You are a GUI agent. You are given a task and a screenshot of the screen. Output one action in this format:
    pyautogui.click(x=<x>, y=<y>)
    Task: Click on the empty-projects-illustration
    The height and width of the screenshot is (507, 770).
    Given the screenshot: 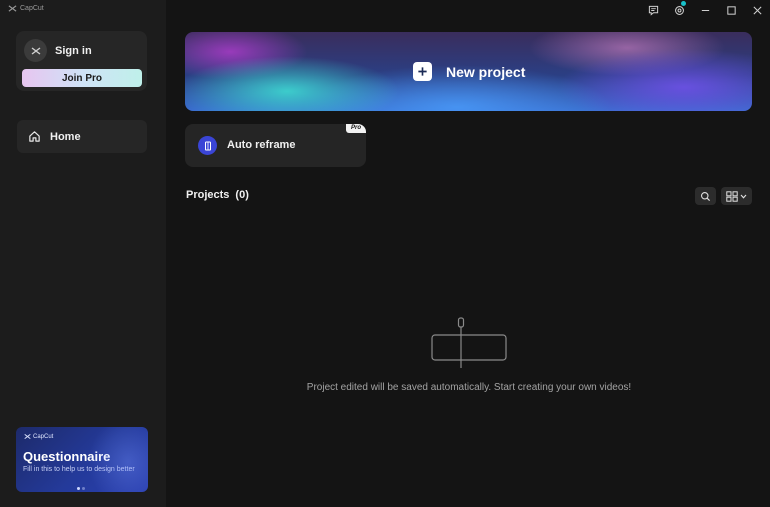 What is the action you would take?
    pyautogui.click(x=469, y=342)
    